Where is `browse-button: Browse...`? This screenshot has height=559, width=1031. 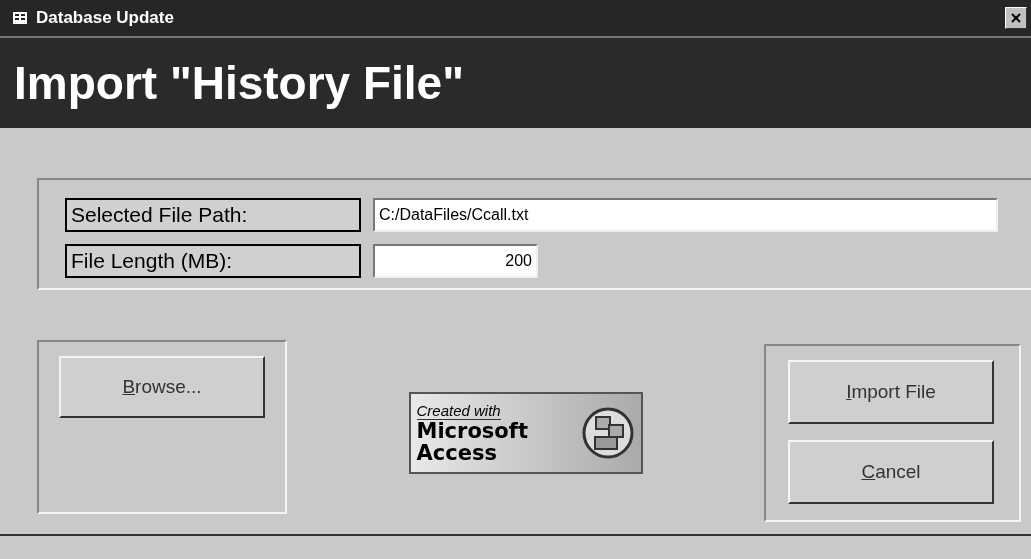
browse-button: Browse... is located at coordinates (162, 387).